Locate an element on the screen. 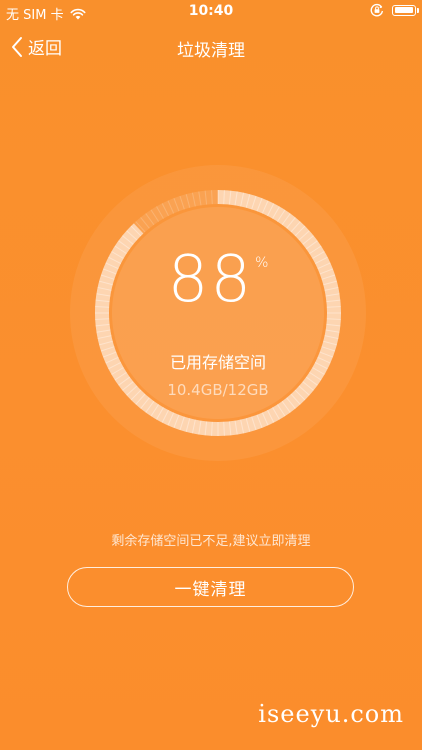 The height and width of the screenshot is (750, 422). status-right is located at coordinates (394, 10).